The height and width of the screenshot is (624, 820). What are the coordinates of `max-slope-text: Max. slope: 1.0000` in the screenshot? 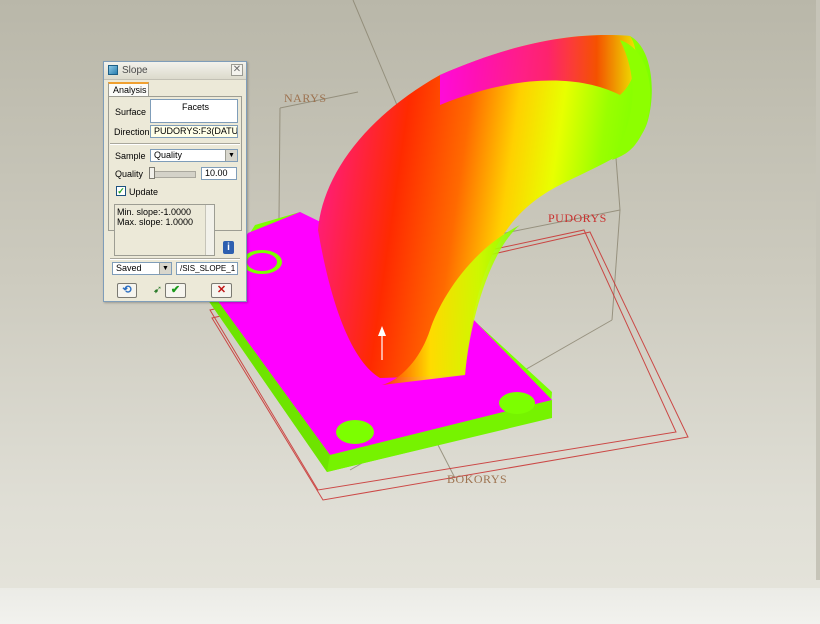 It's located at (155, 222).